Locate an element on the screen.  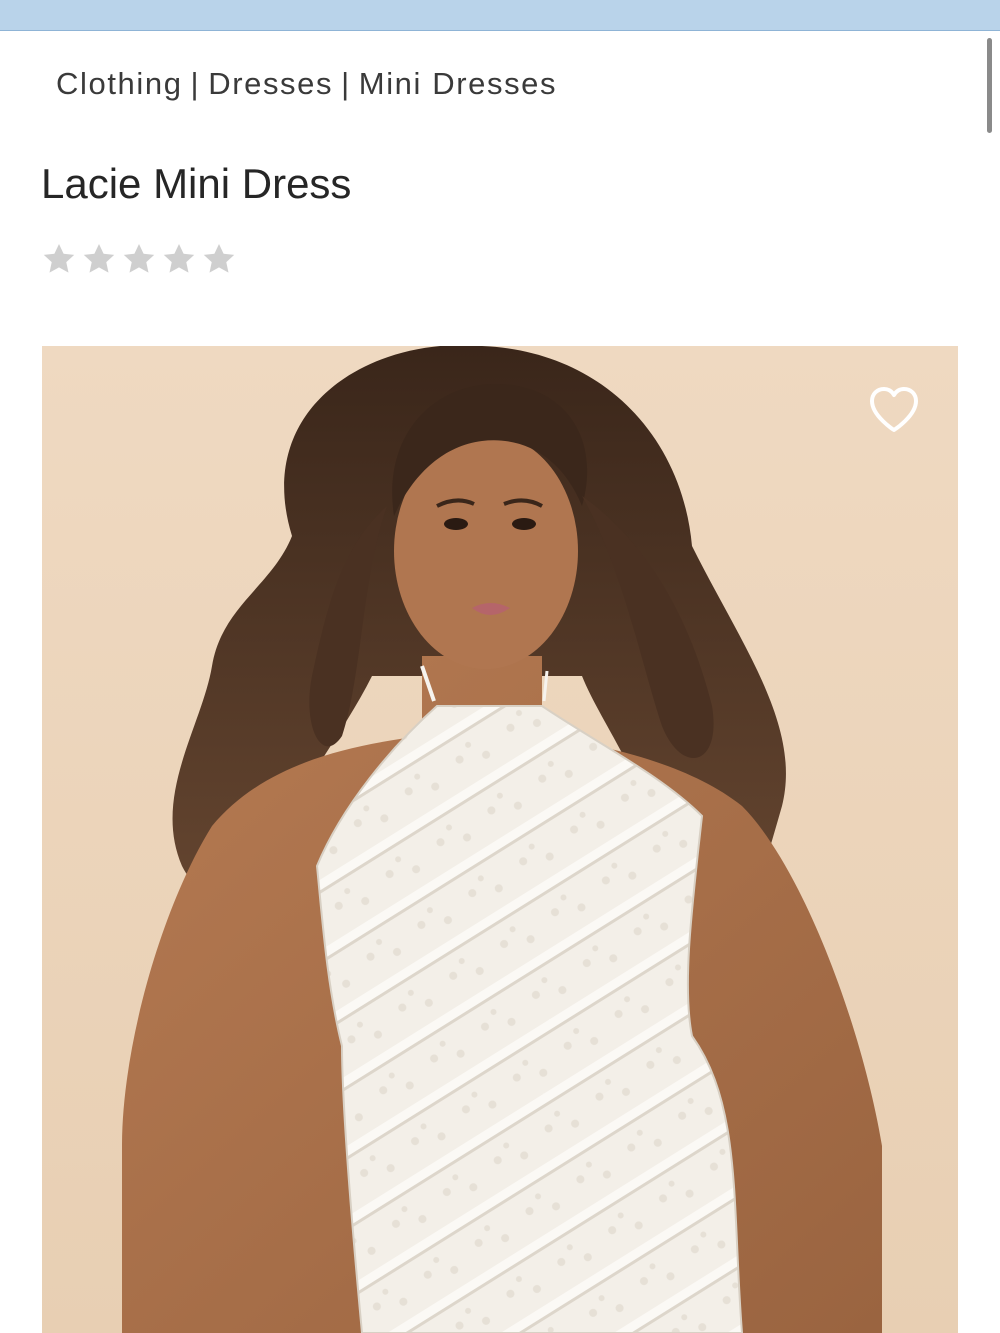
breadcrumb-clothing: Clothing is located at coordinates (119, 83).